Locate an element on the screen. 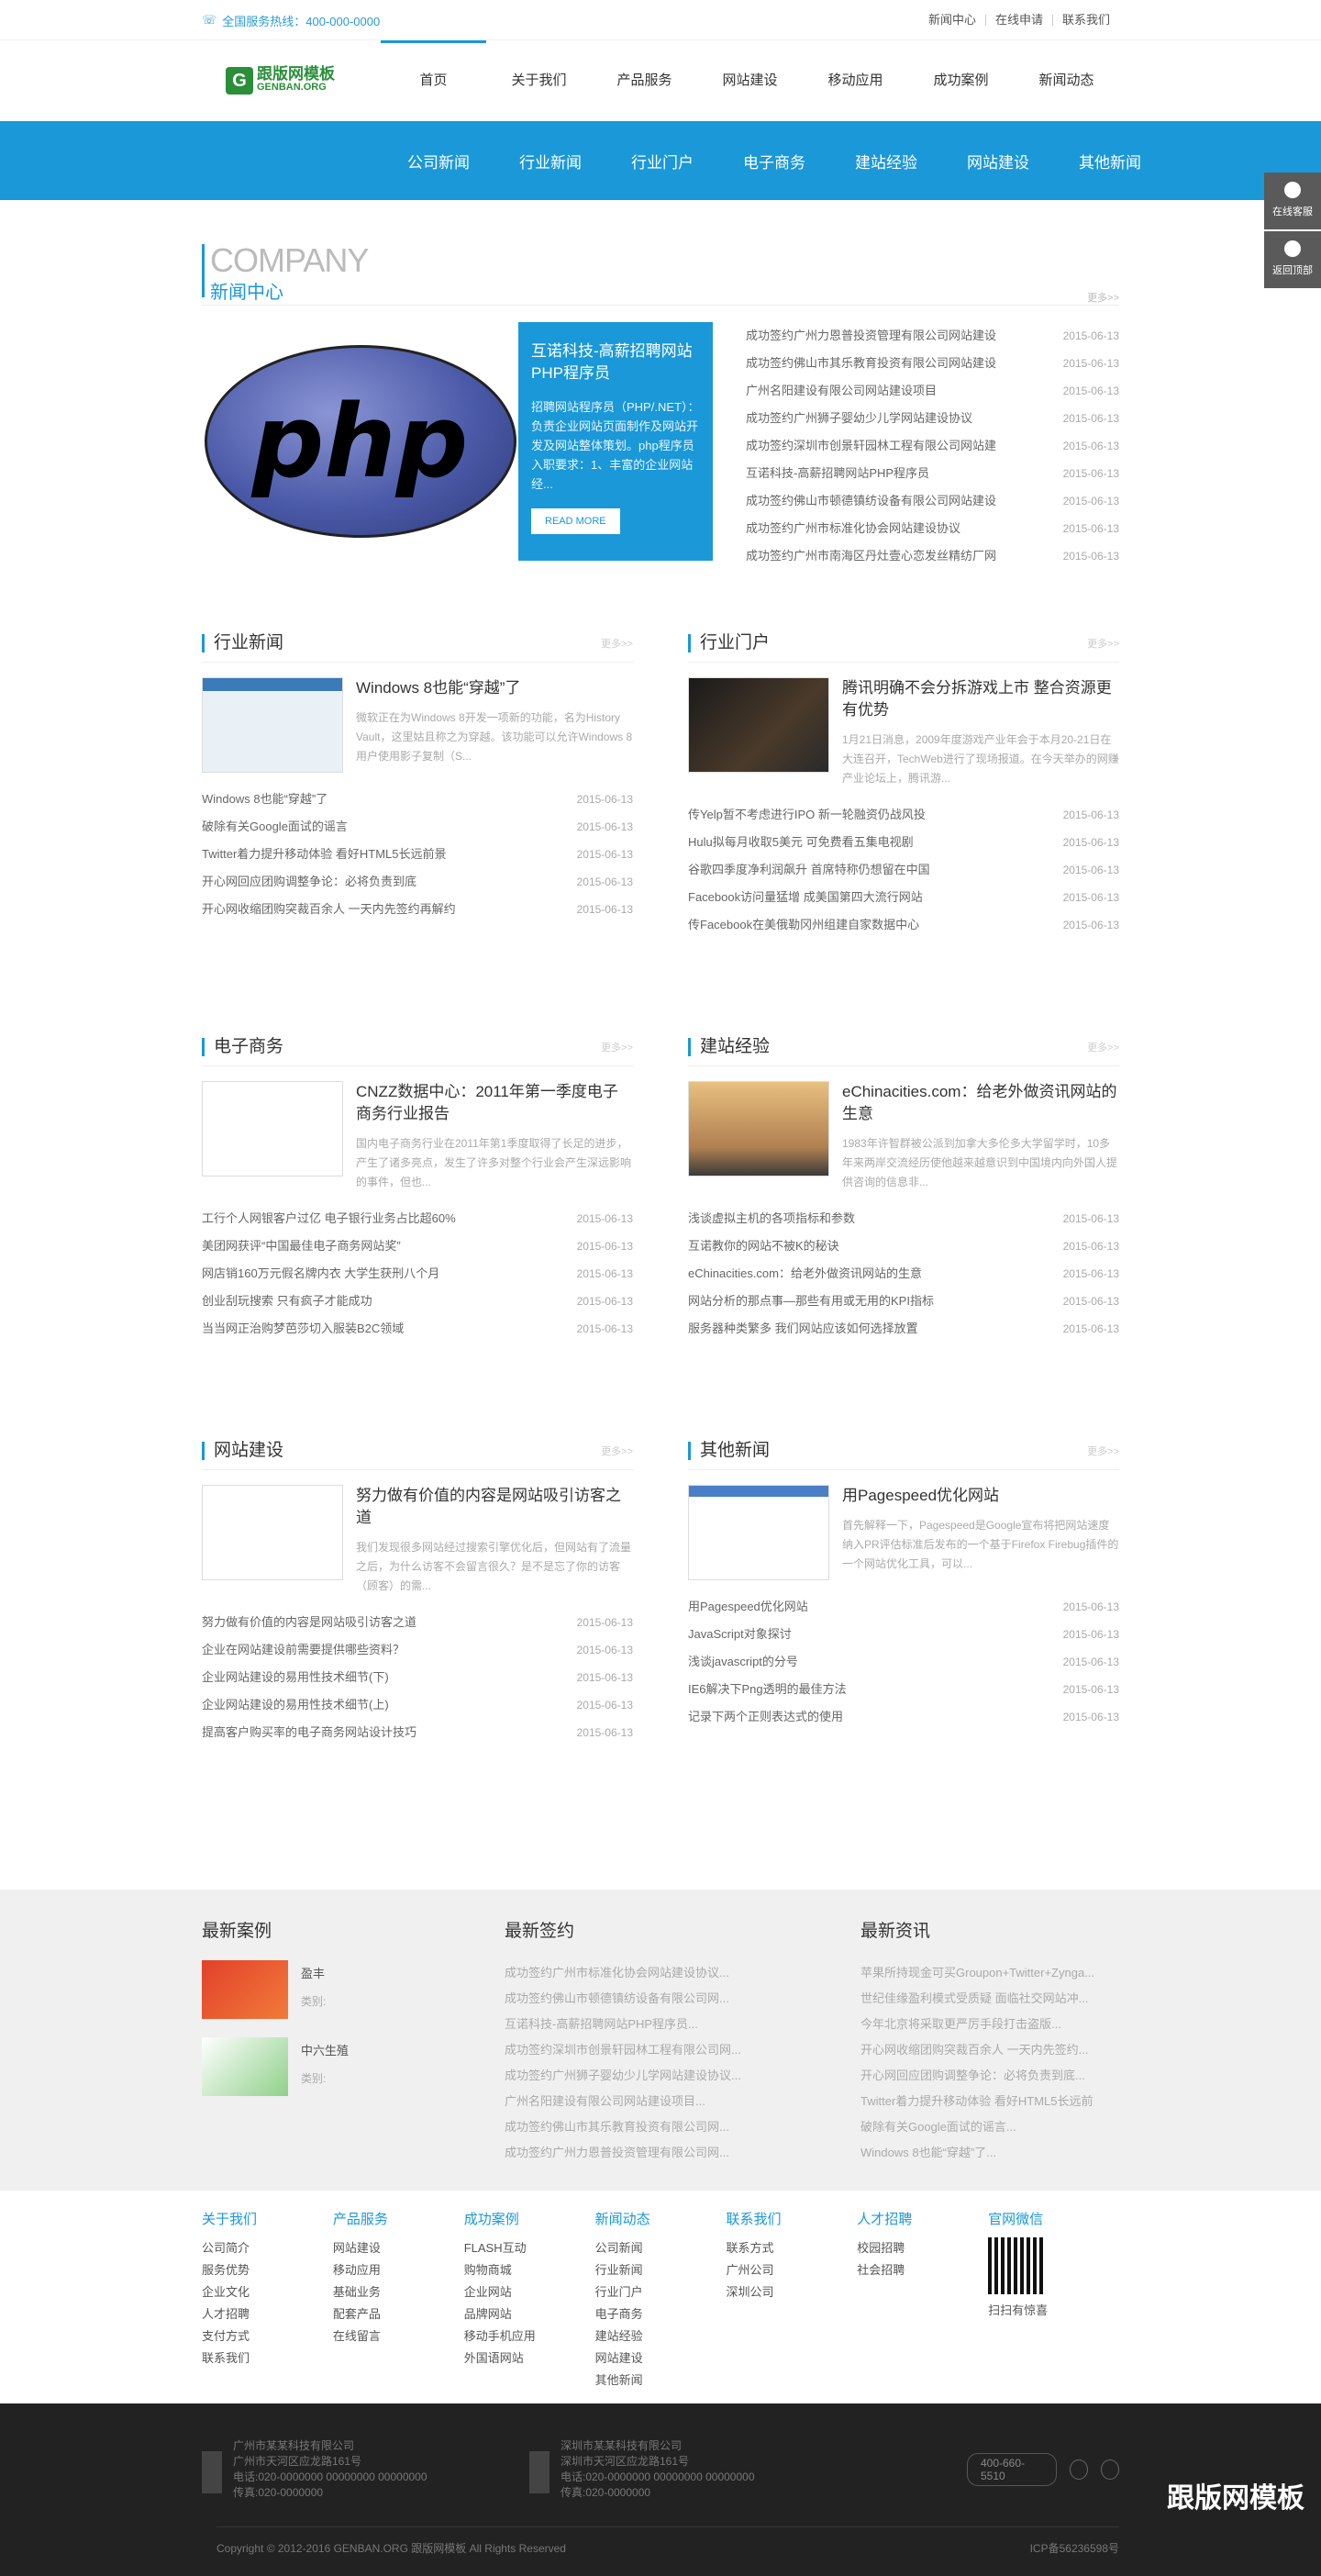  footer-link: 电子商务 is located at coordinates (661, 2314).